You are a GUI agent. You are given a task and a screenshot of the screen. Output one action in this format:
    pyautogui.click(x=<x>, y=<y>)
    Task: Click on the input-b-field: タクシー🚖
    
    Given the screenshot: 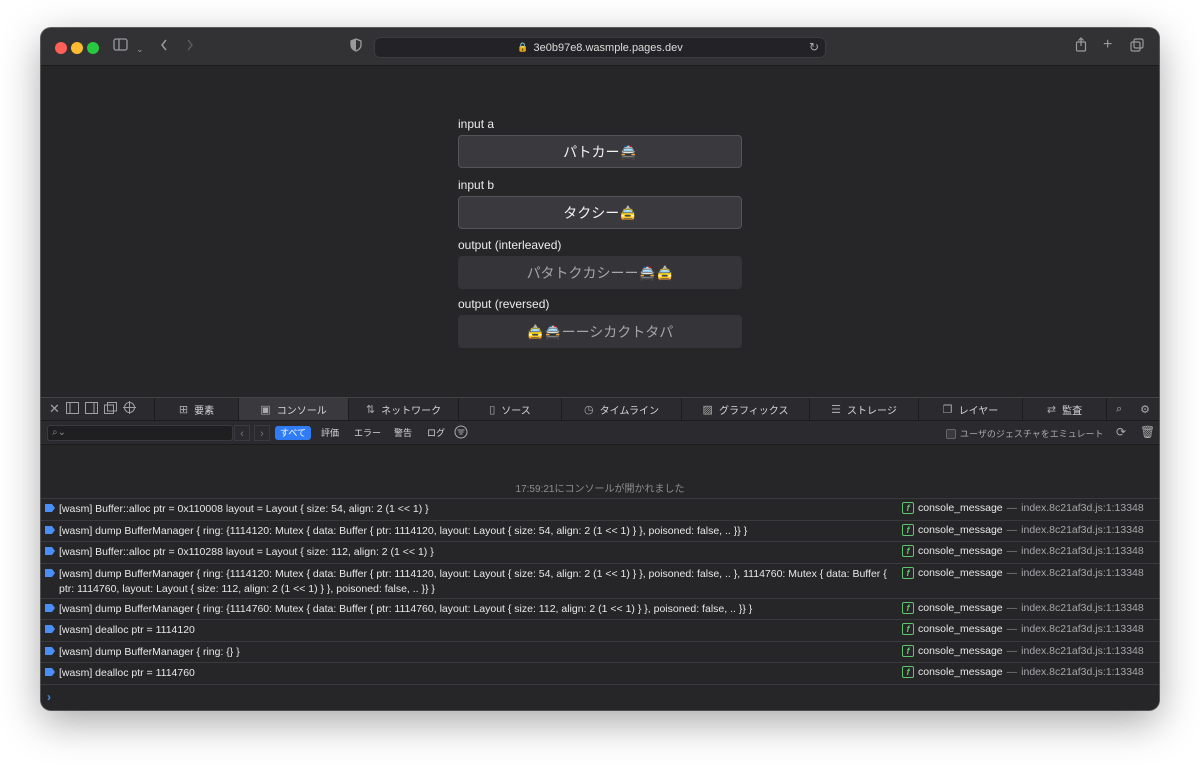 What is the action you would take?
    pyautogui.click(x=600, y=212)
    